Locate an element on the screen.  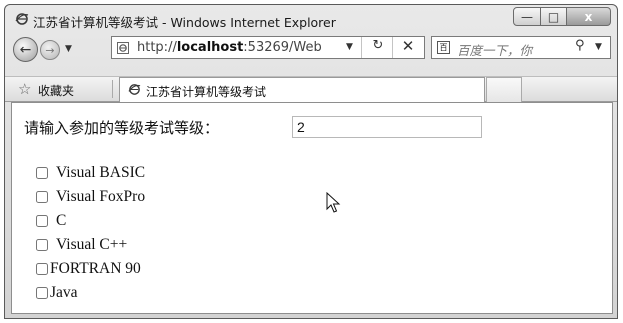
option-label: Visual C++ is located at coordinates (92, 244).